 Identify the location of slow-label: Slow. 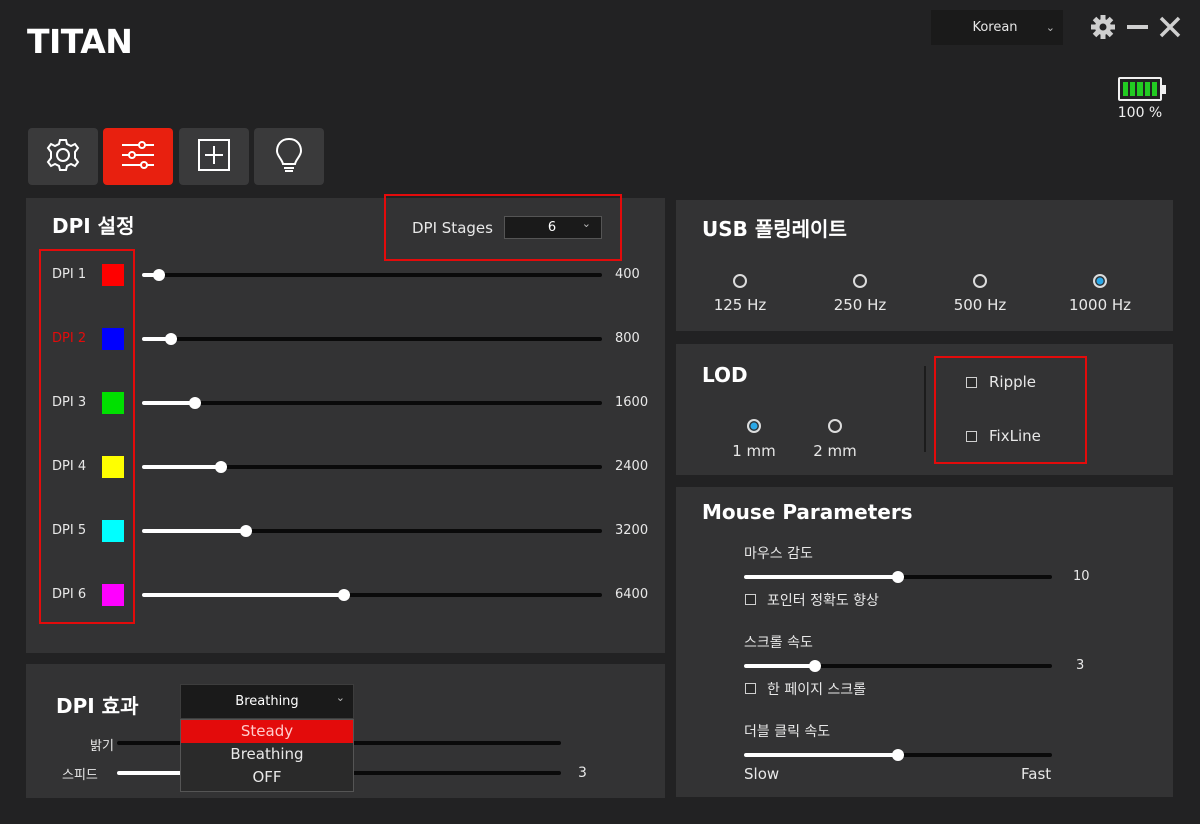
(762, 774).